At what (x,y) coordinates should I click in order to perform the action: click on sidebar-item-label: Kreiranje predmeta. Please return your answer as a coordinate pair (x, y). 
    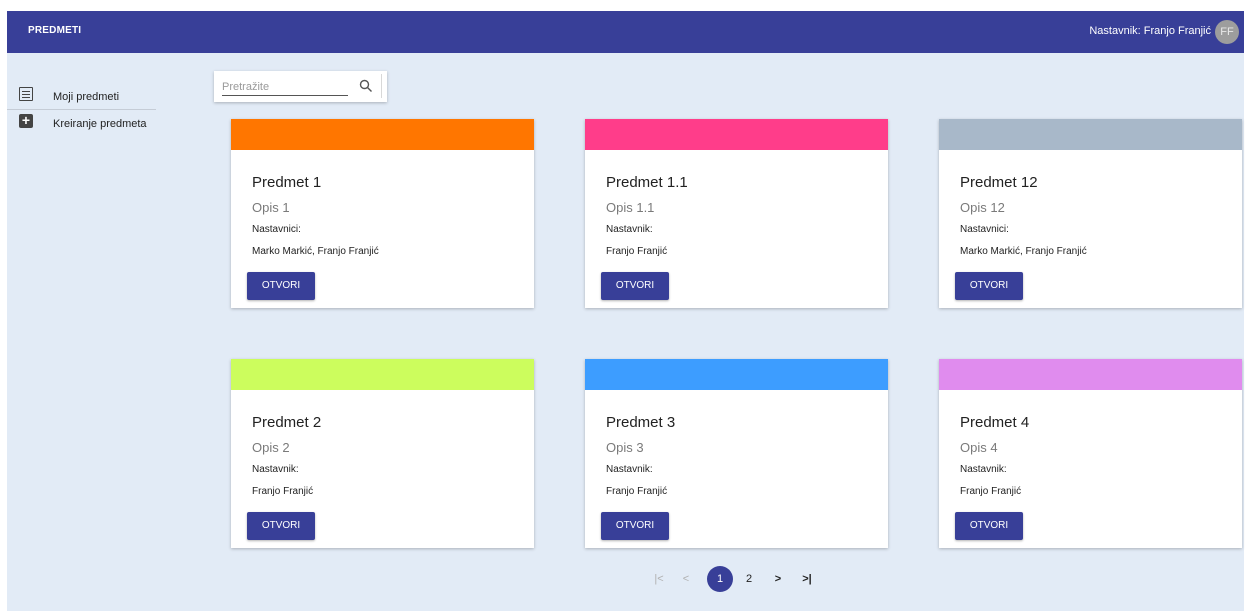
    Looking at the image, I should click on (100, 124).